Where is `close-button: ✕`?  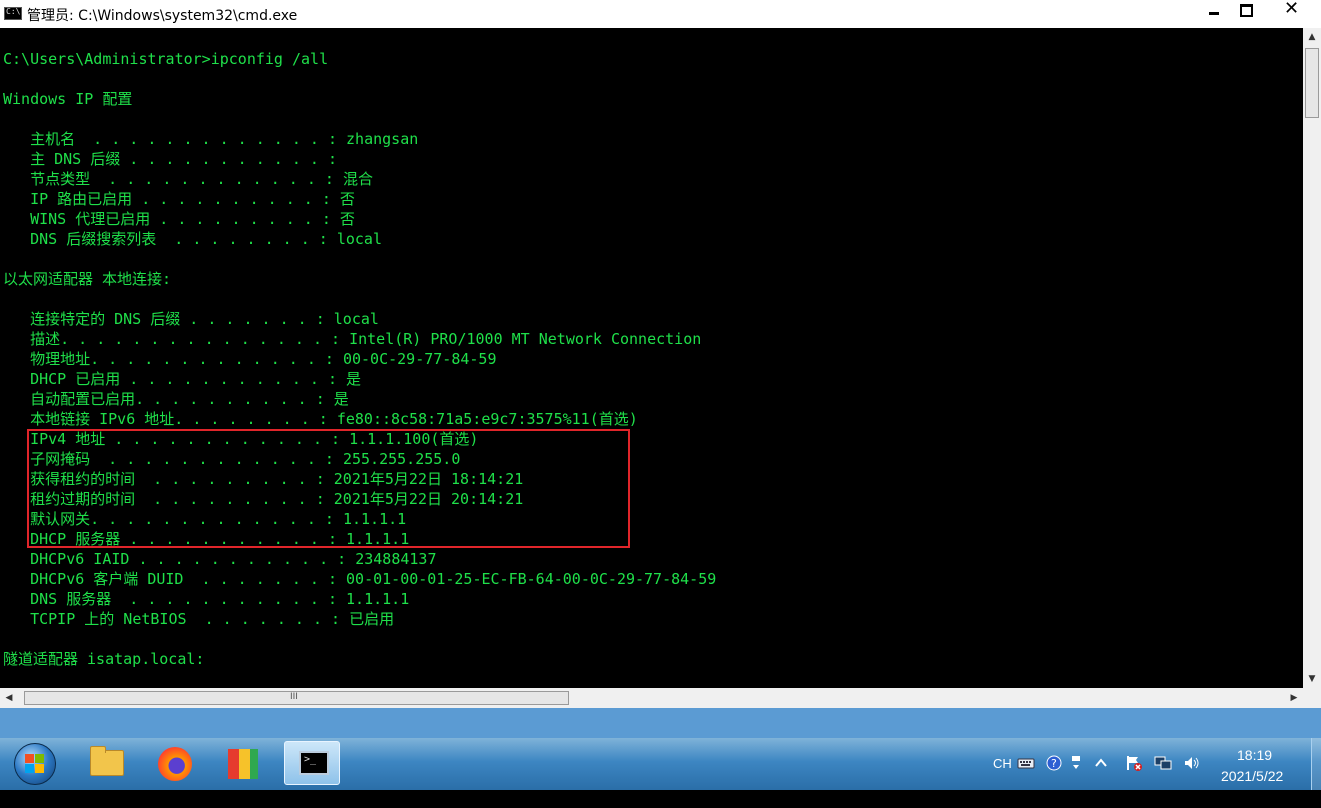
close-button: ✕ is located at coordinates (1291, 10).